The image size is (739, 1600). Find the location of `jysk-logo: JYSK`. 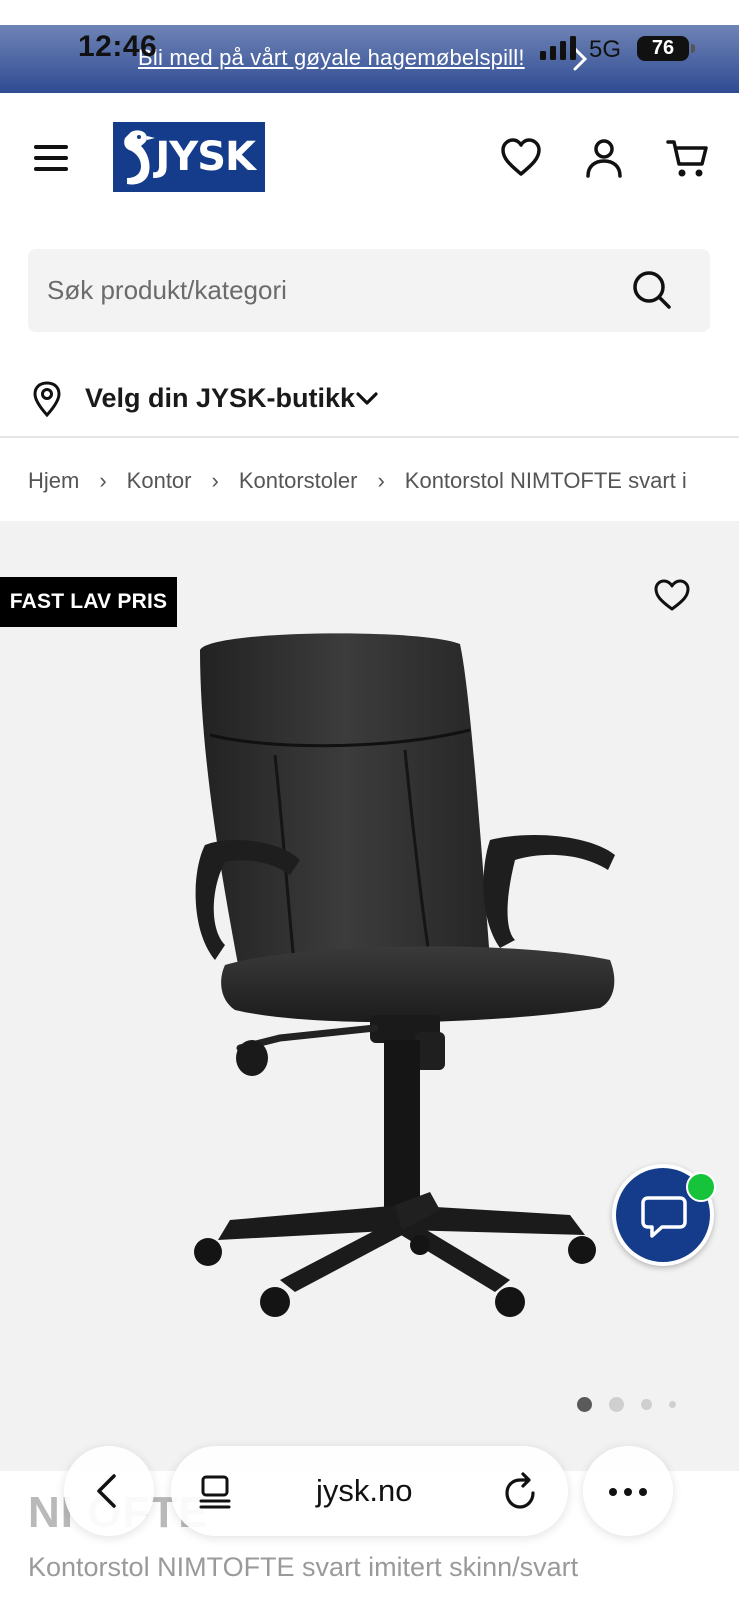

jysk-logo: JYSK is located at coordinates (189, 157).